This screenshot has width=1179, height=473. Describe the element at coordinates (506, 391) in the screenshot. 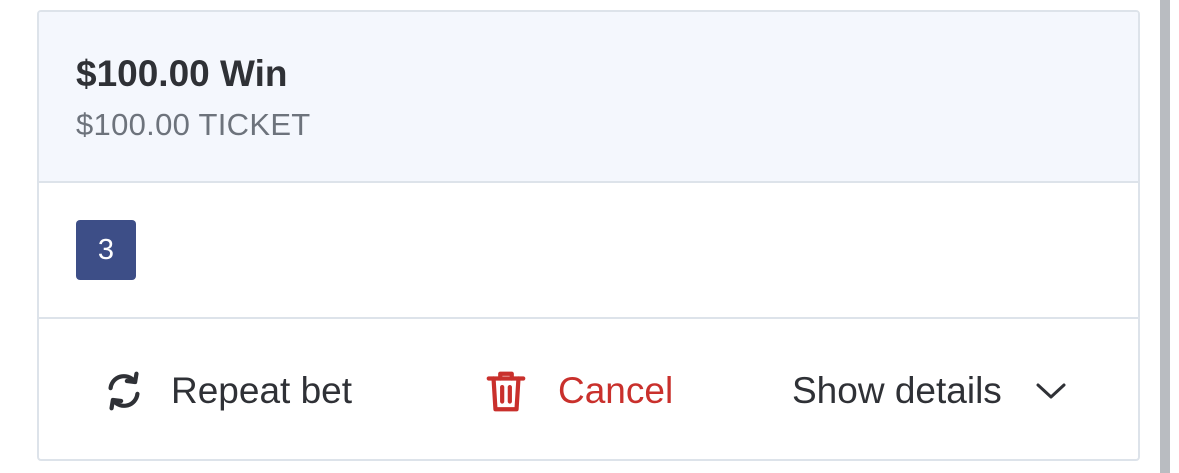

I see `trash-icon` at that location.